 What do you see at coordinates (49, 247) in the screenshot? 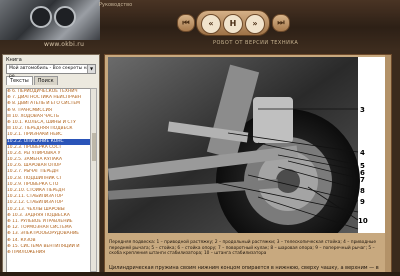
I see `tree-item: ⊕ 15. СИСТЕМА ВЕНТИЛЯЦИИ И` at bounding box center [49, 247].